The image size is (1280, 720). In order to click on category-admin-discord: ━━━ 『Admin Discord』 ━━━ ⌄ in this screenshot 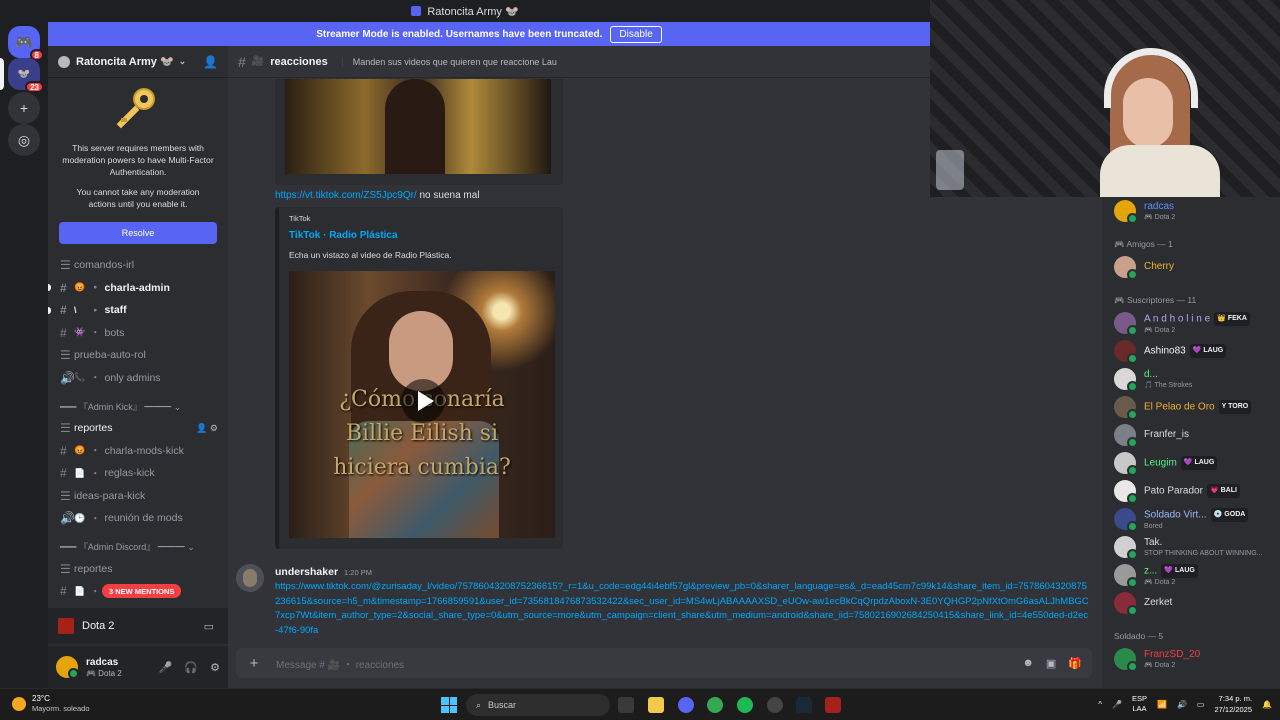, I will do `click(138, 547)`.